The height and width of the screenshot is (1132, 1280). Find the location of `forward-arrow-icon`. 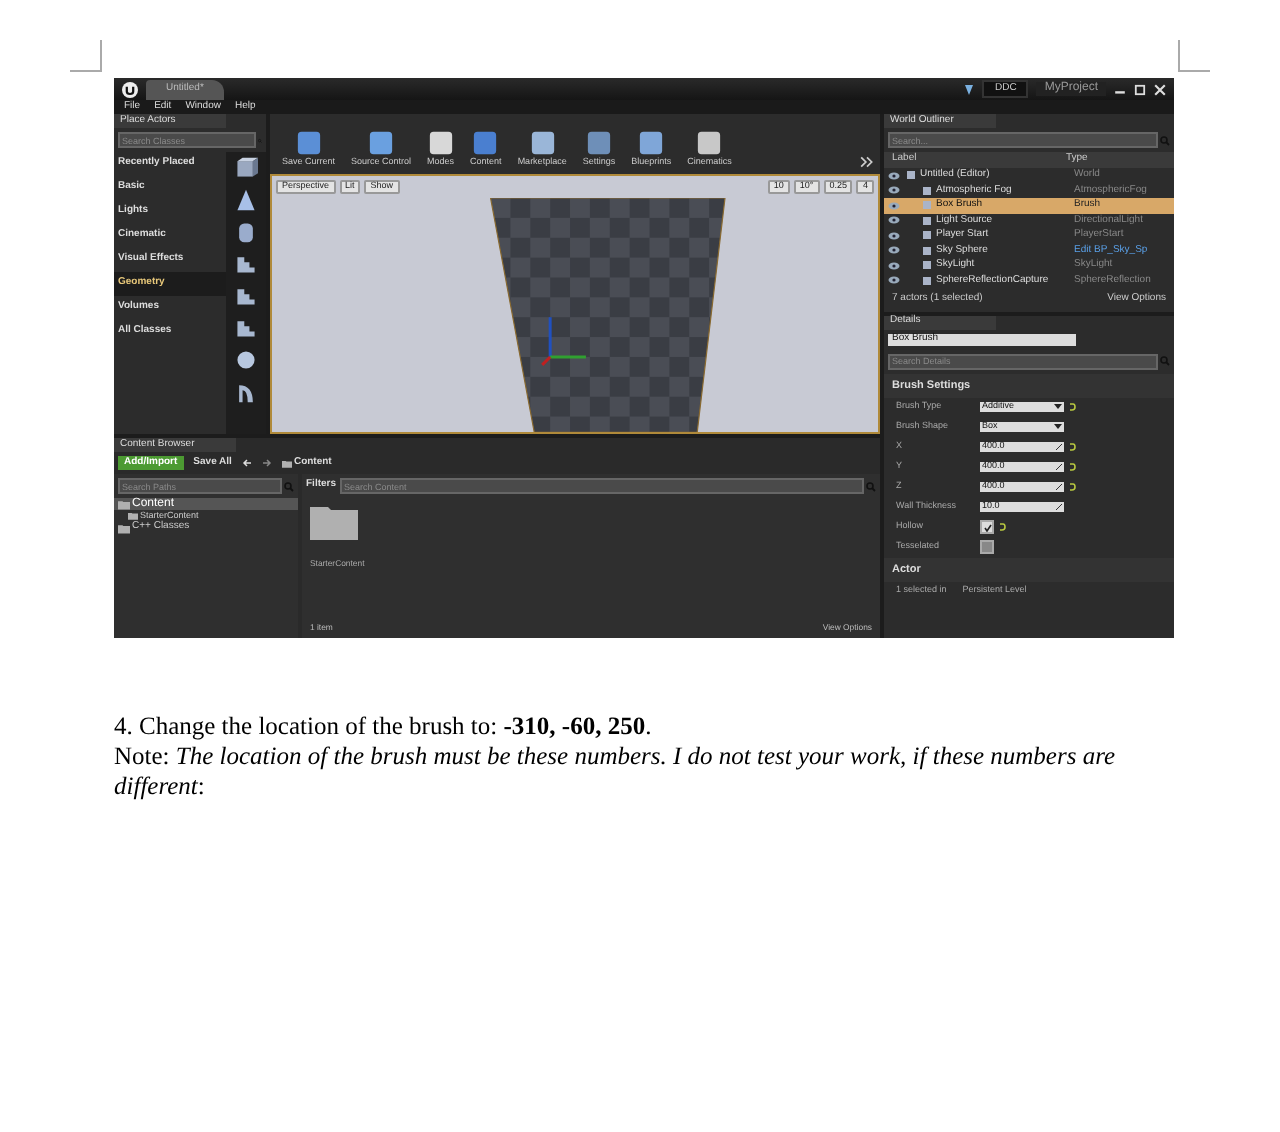

forward-arrow-icon is located at coordinates (266, 463).